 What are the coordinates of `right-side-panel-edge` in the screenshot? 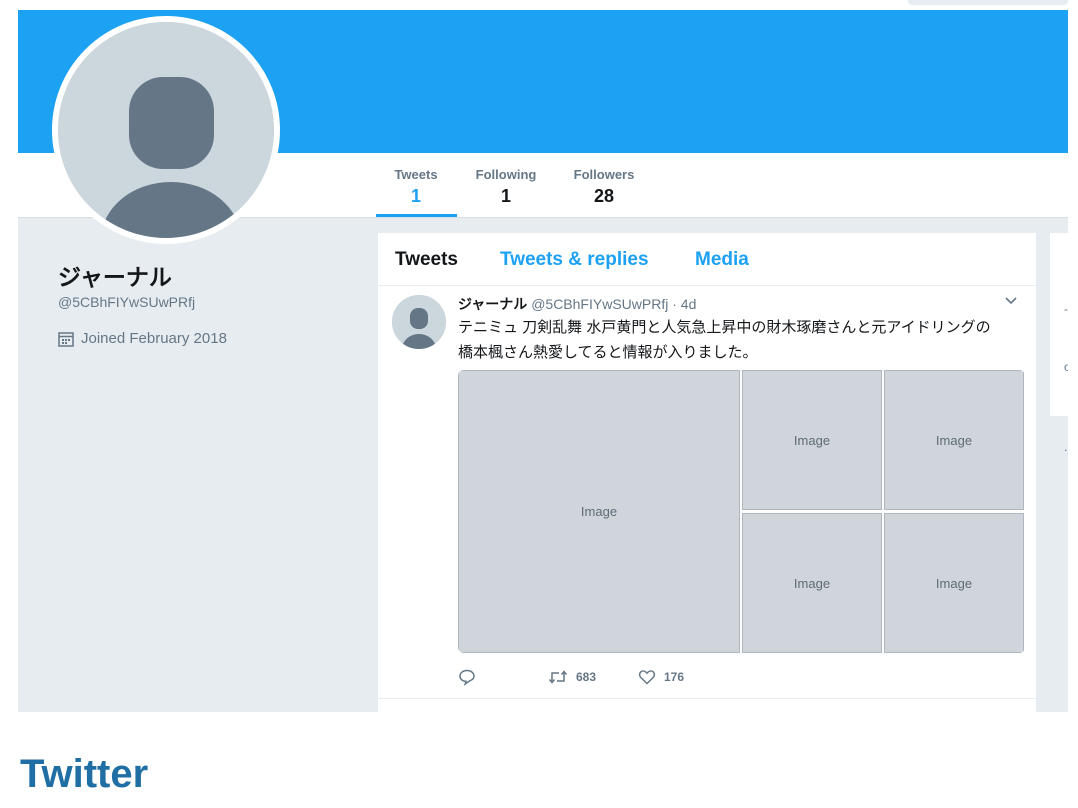 It's located at (1059, 324).